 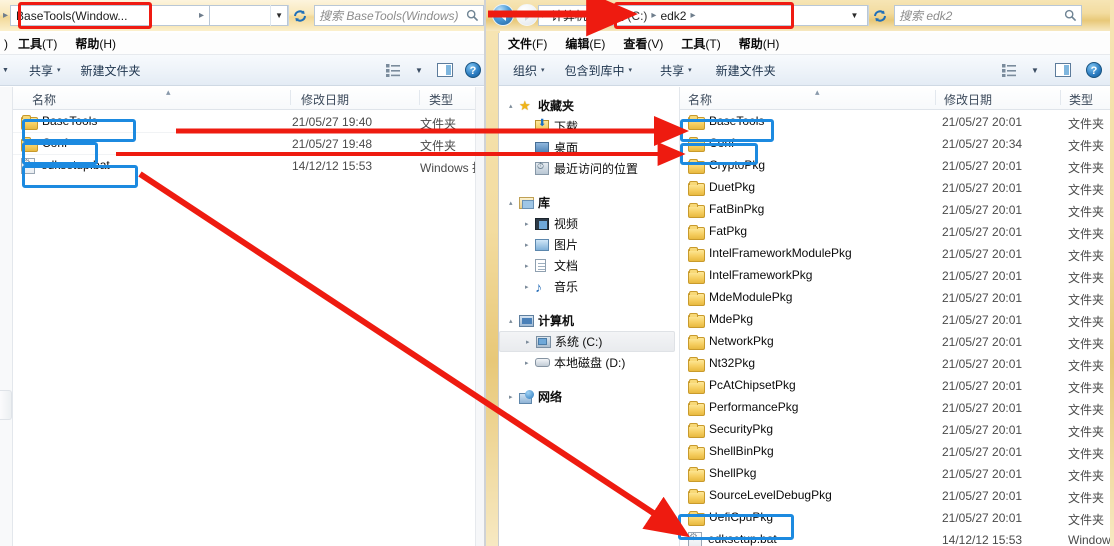 I want to click on right-column-header: 名称 ▴ 修改日期 类型, so click(x=895, y=98).